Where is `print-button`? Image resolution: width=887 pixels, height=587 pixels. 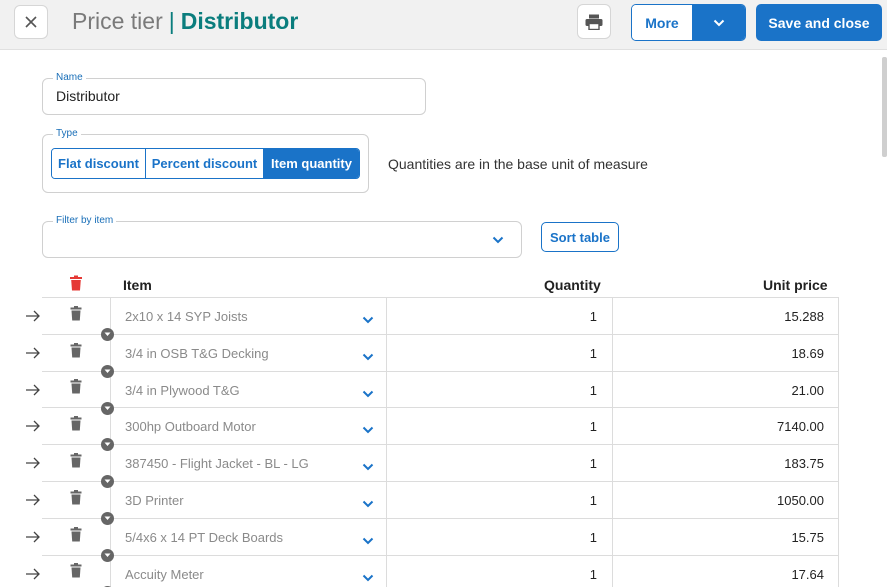
print-button is located at coordinates (594, 21).